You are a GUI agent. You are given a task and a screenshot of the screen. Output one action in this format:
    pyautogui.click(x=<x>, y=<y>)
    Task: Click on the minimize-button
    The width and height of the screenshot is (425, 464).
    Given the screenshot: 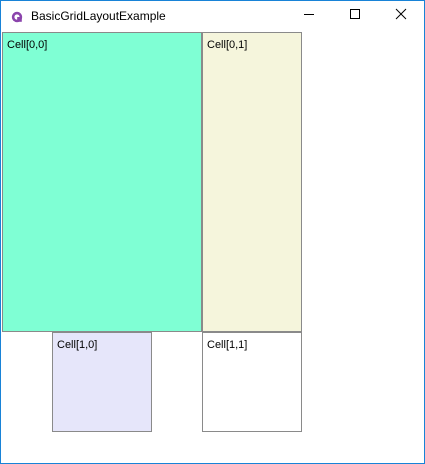 What is the action you would take?
    pyautogui.click(x=309, y=16)
    